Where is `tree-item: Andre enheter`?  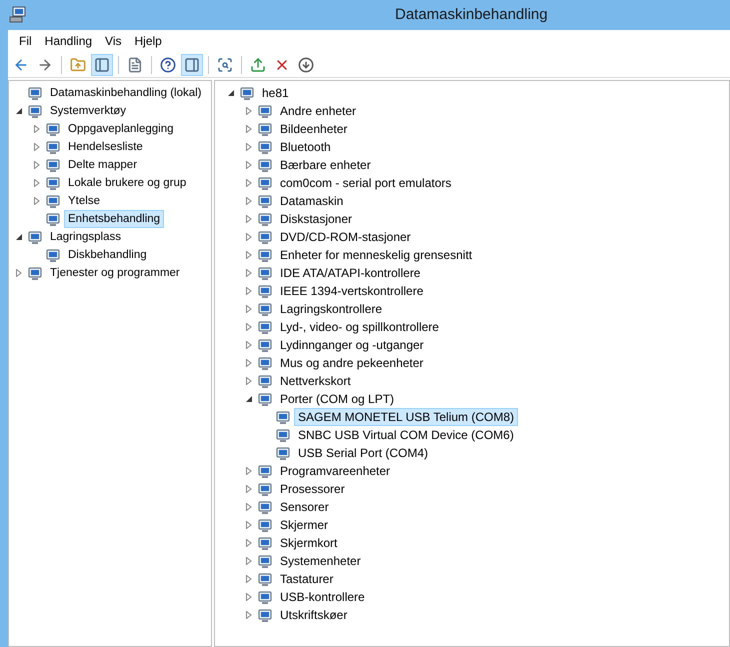 tree-item: Andre enheter is located at coordinates (318, 111).